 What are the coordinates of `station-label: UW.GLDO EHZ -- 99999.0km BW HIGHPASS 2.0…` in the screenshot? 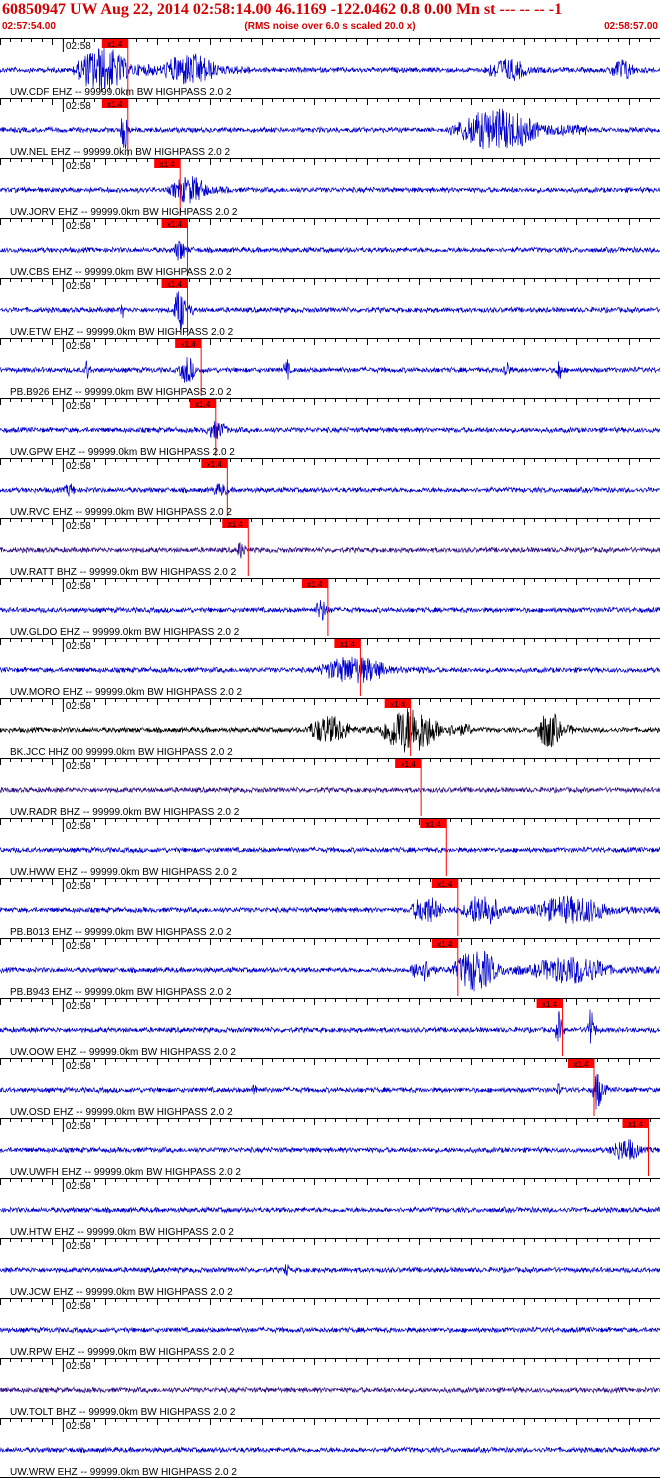 It's located at (125, 632).